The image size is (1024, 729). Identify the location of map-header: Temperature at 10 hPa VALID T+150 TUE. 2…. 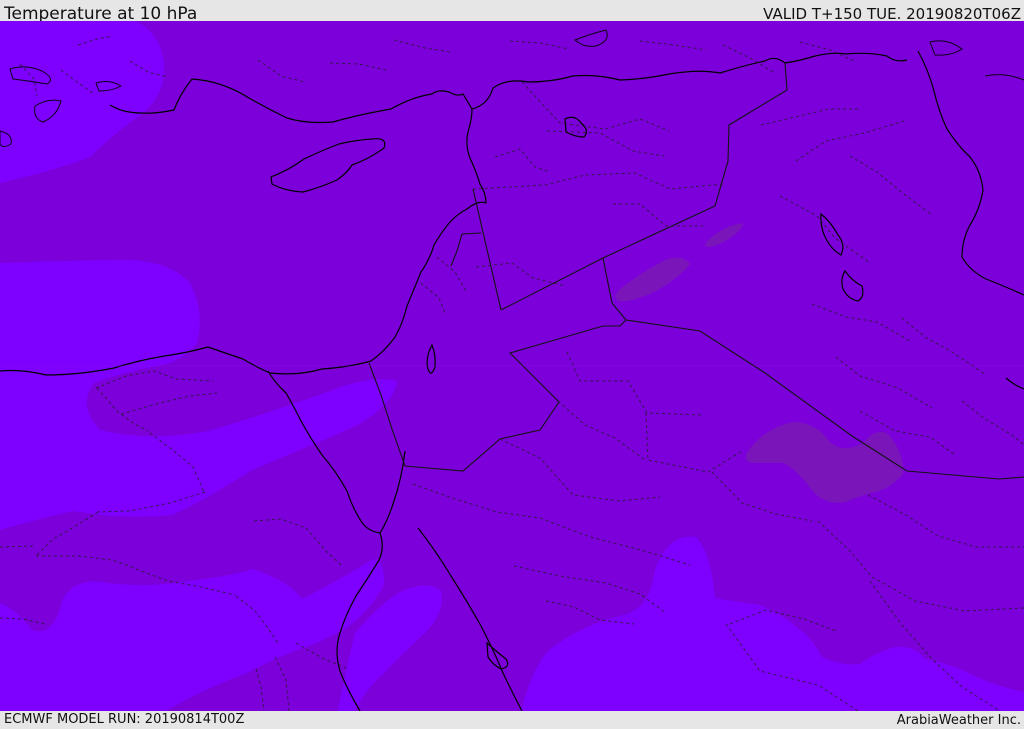
(512, 12).